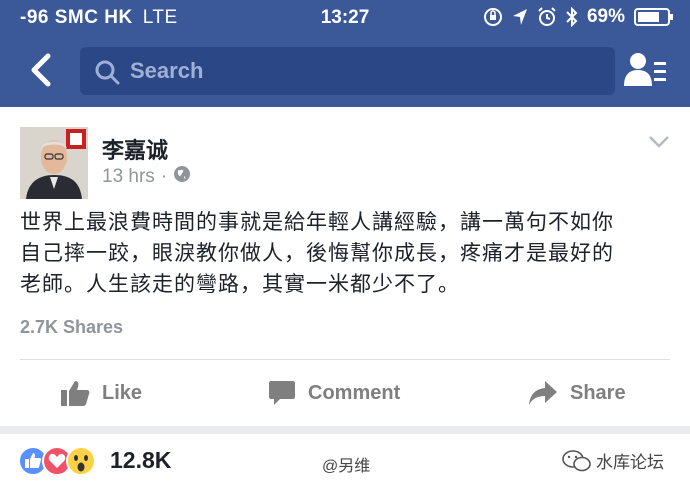 This screenshot has height=489, width=690. Describe the element at coordinates (135, 149) in the screenshot. I see `author-name: 李嘉诚` at that location.